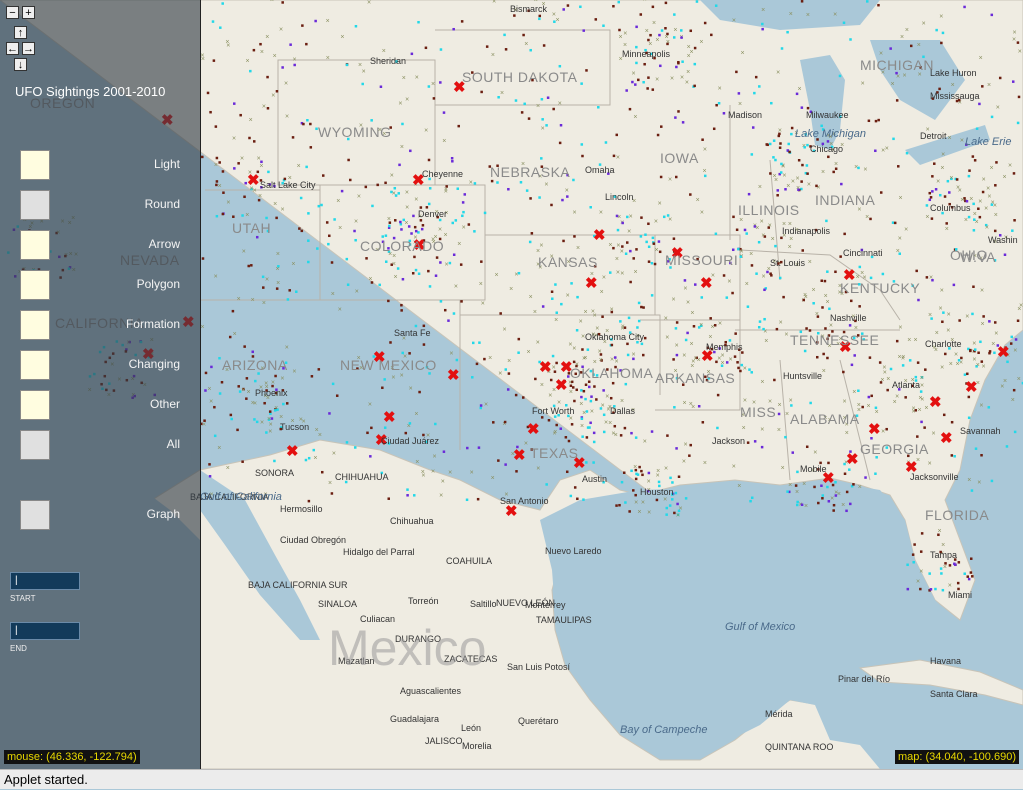  What do you see at coordinates (20, 32) in the screenshot?
I see `pan-up-button: ↑` at bounding box center [20, 32].